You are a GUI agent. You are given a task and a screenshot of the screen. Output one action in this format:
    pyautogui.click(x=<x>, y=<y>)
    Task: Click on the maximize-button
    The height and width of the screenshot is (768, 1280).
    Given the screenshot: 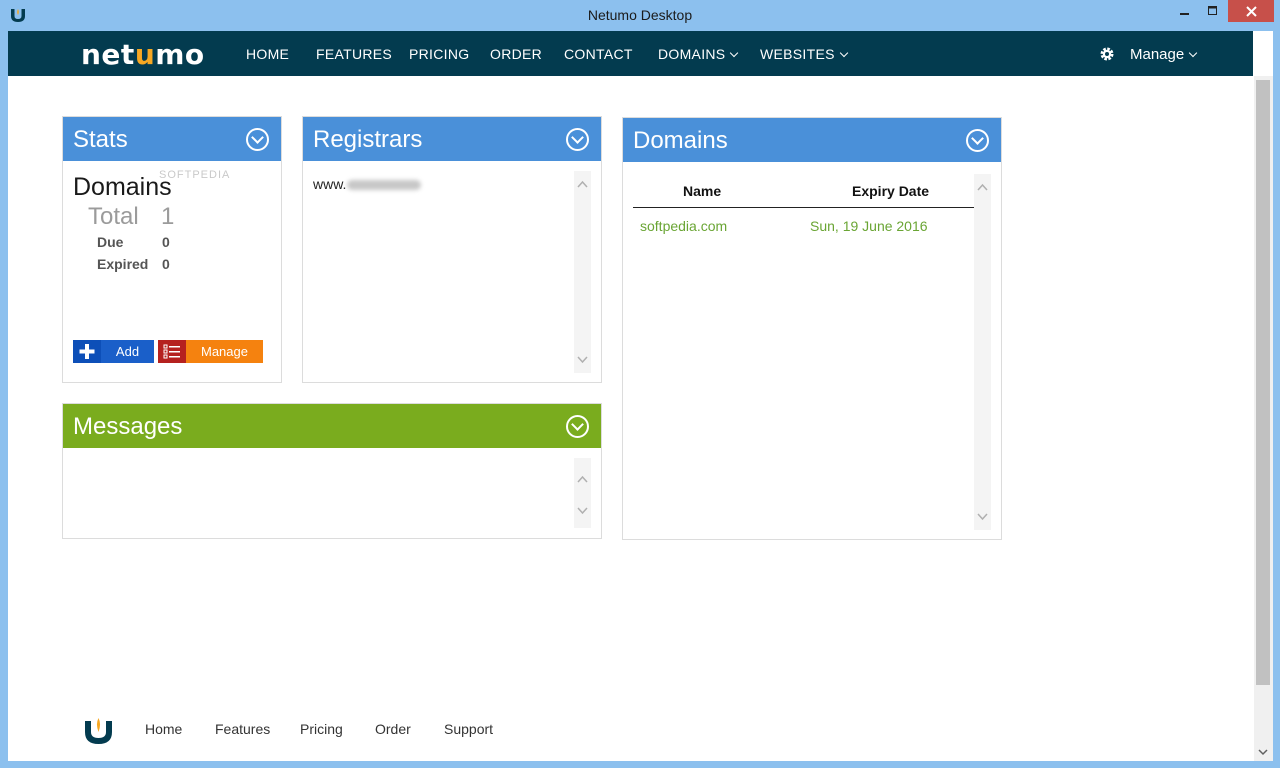 What is the action you would take?
    pyautogui.click(x=1213, y=11)
    